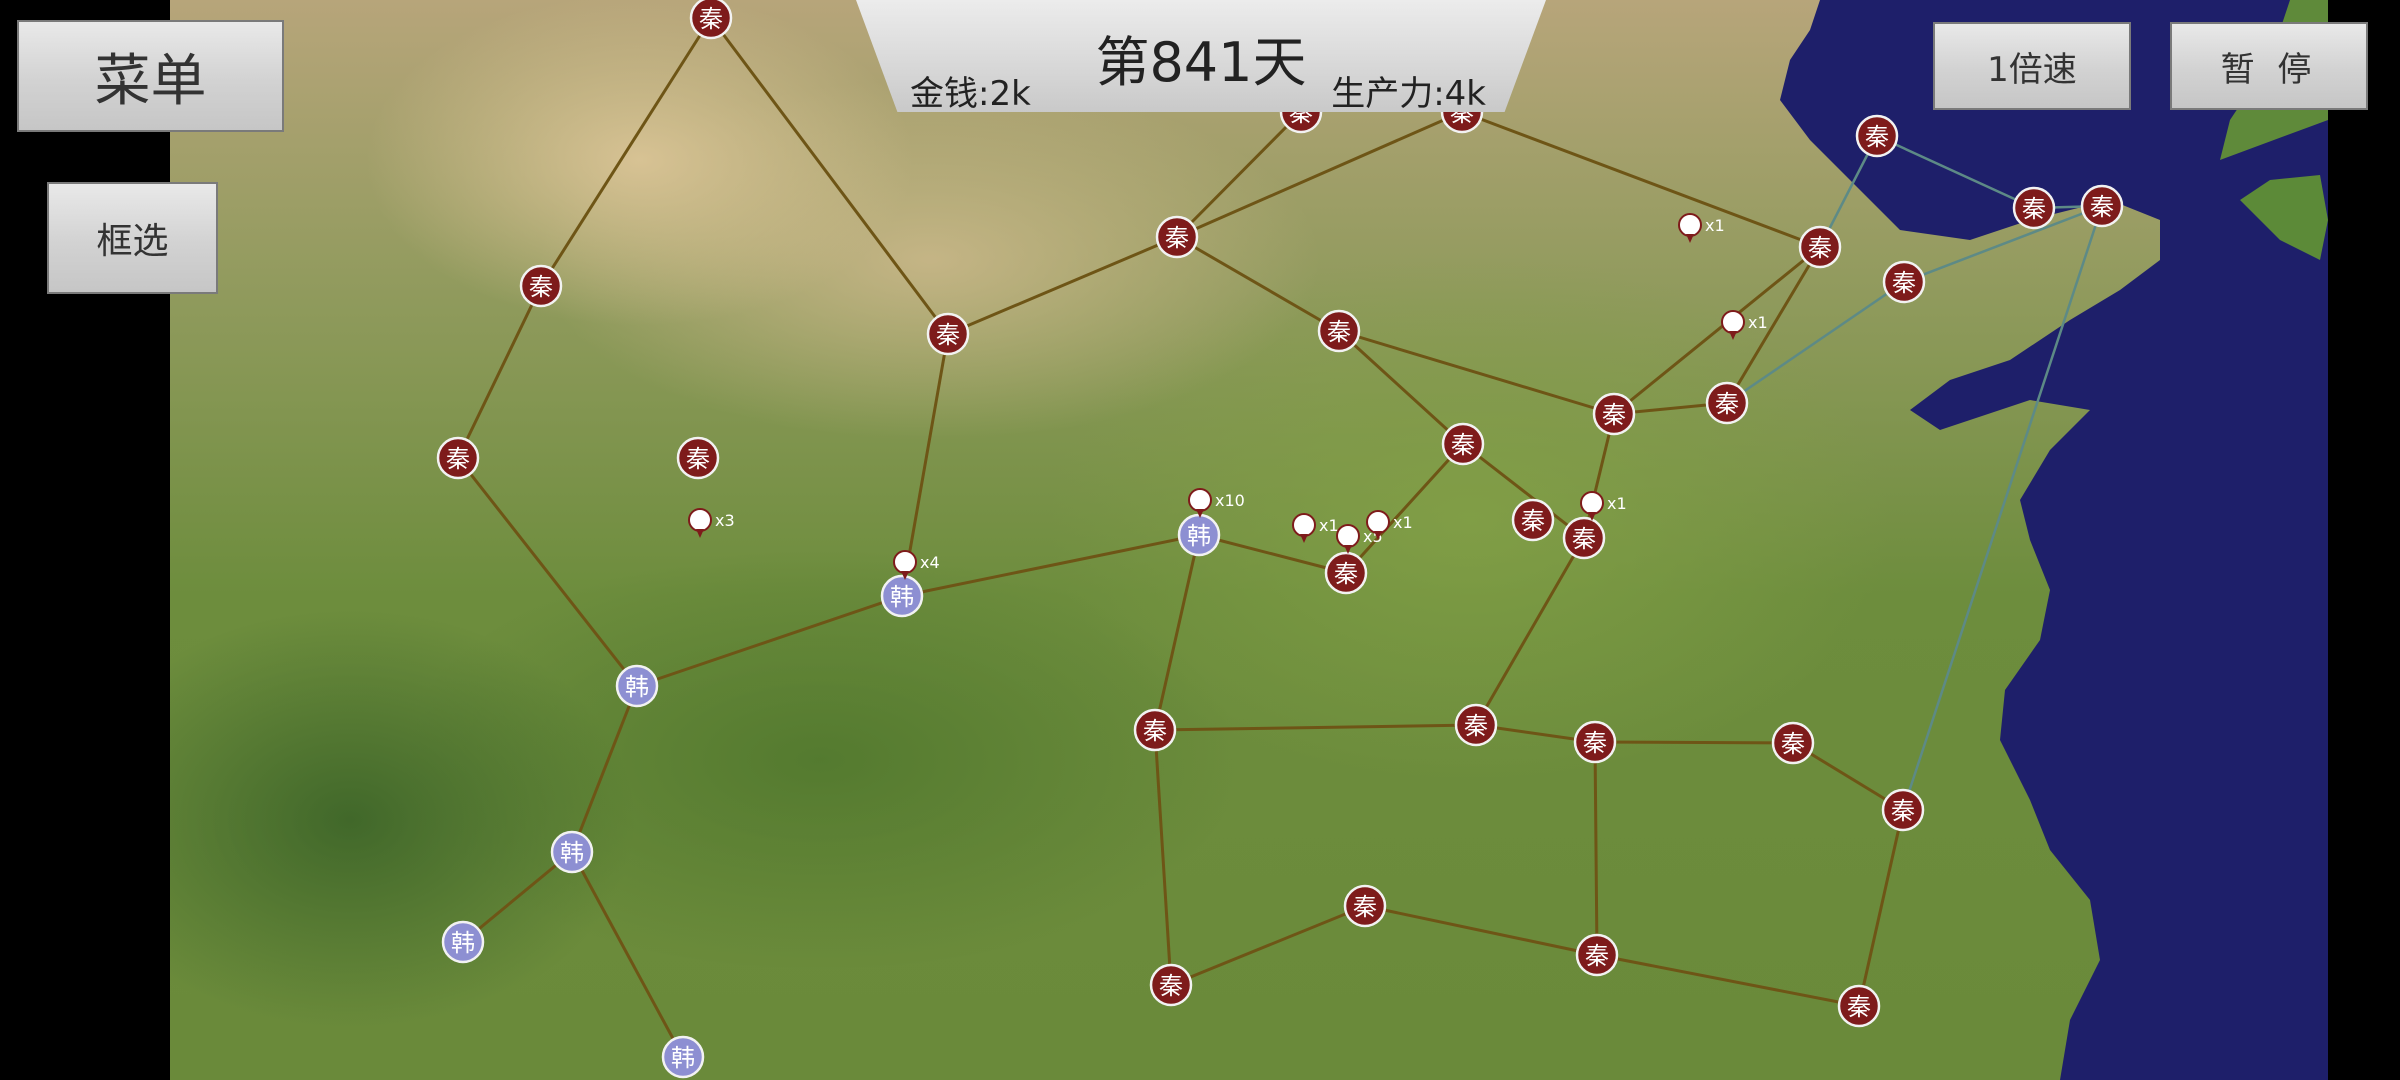  I want to click on unit-count: x4, so click(930, 562).